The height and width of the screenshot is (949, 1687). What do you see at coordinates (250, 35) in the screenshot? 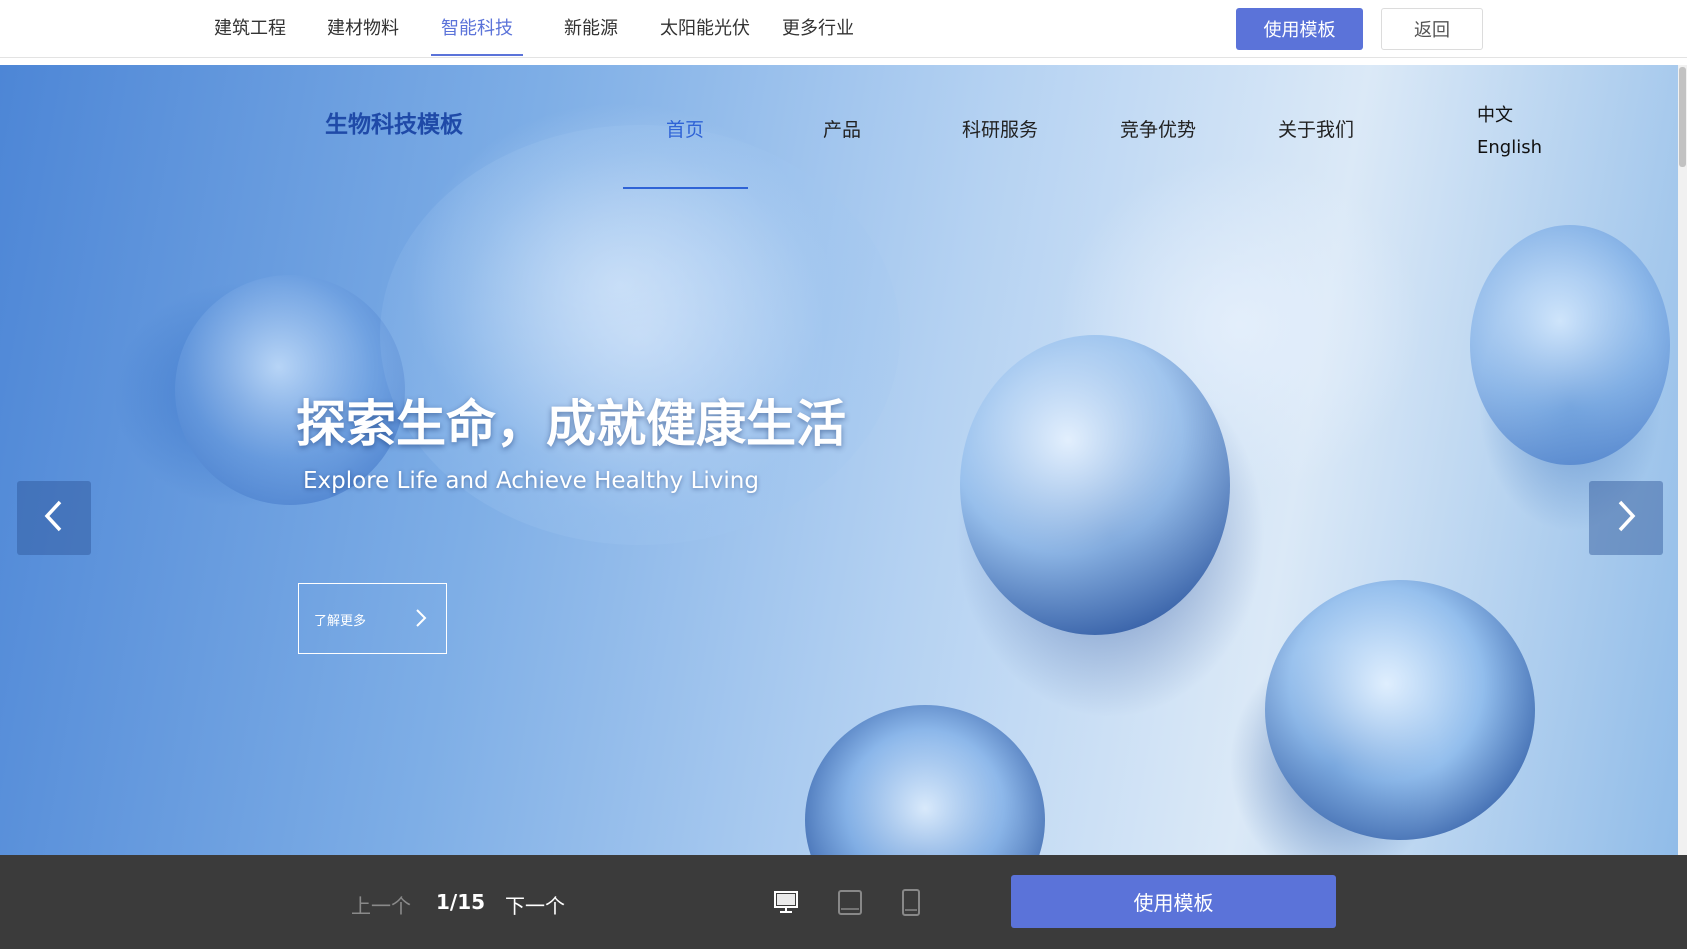
I see `category-construction: 建筑工程` at bounding box center [250, 35].